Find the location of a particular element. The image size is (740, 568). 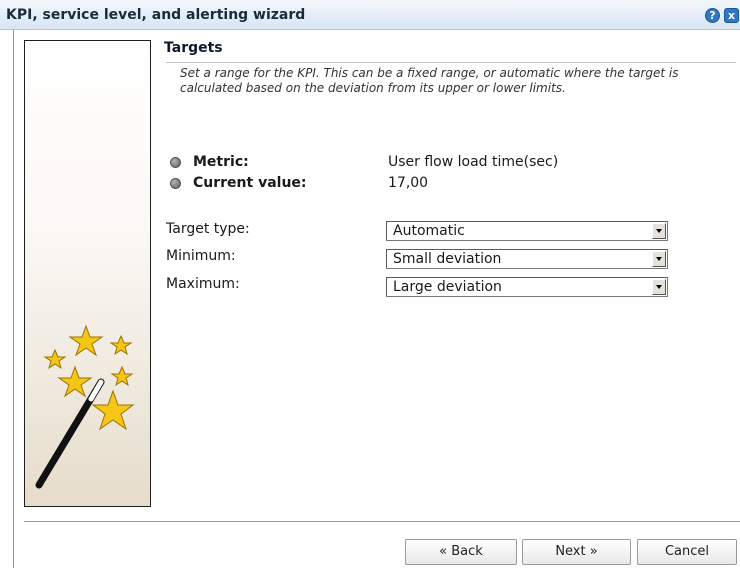

footer-divider is located at coordinates (382, 521).